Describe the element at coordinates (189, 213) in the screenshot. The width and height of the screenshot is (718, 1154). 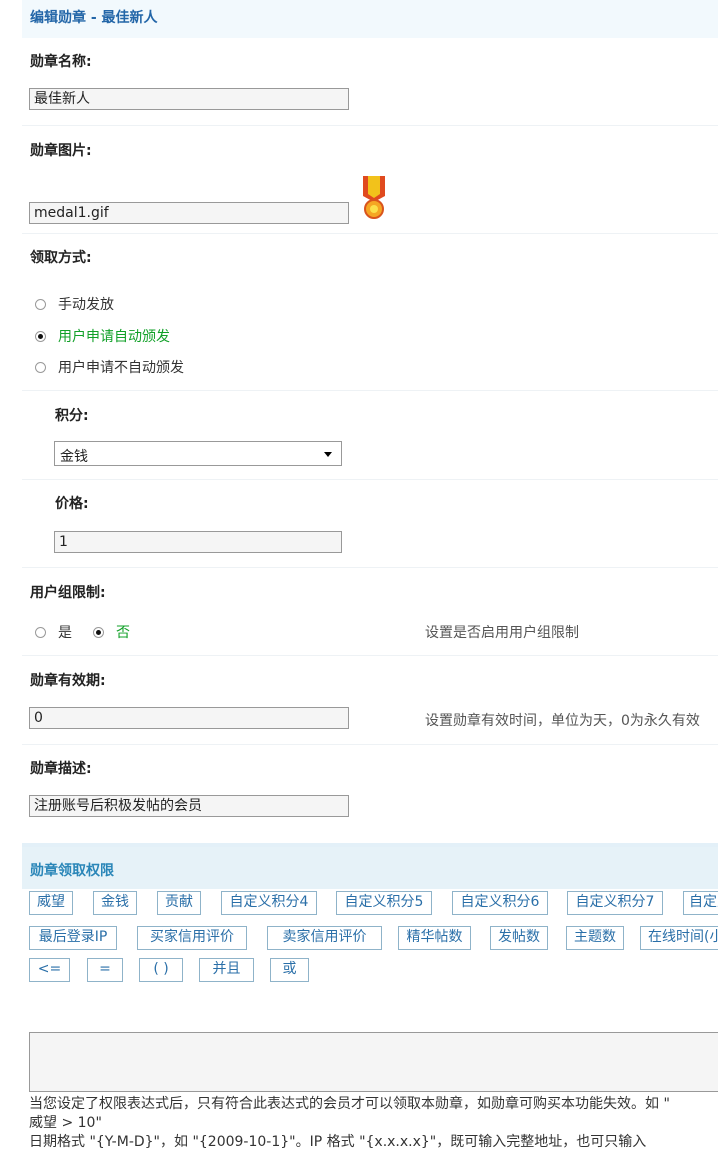
I see `medal-image-input: medal1.gif` at that location.